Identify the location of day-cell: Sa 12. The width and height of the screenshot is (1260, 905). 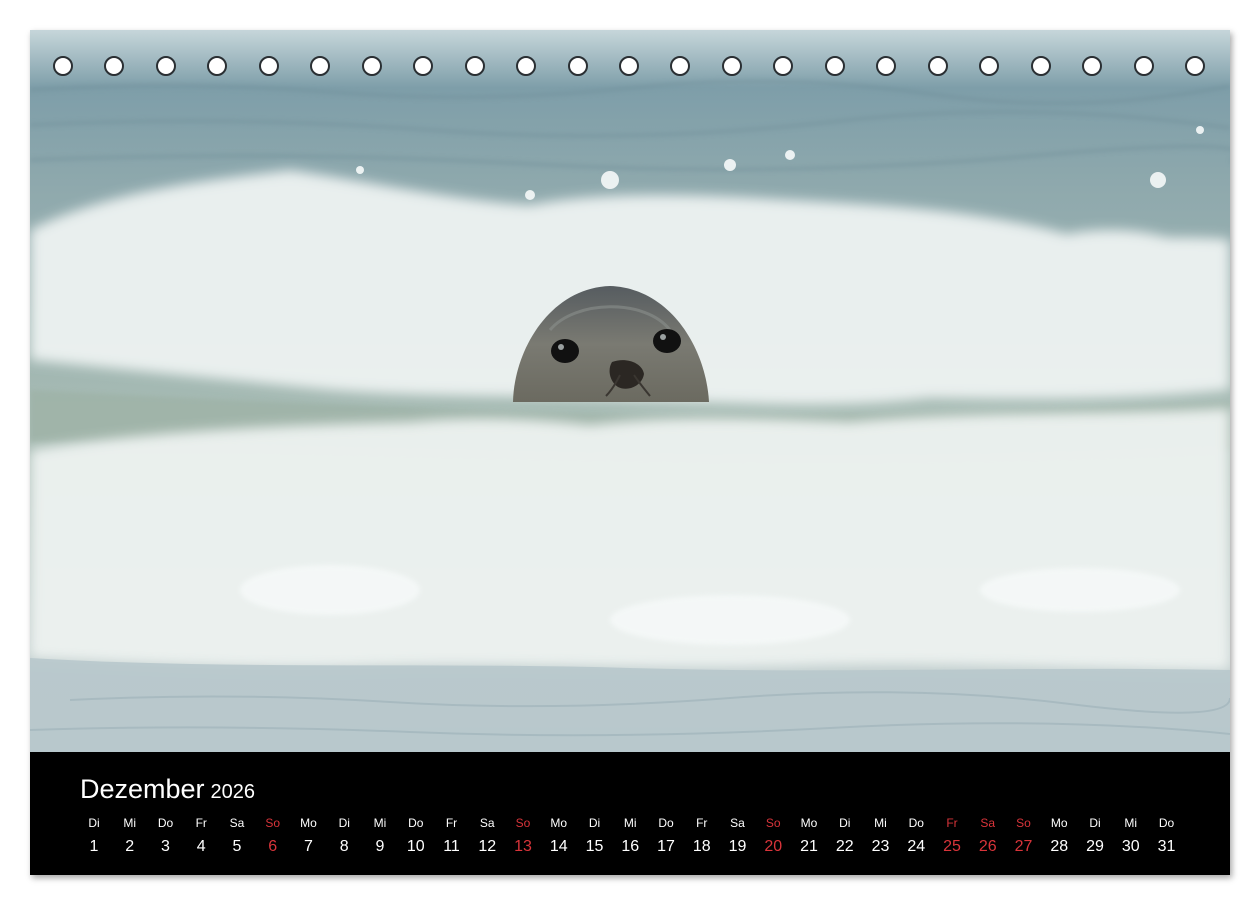
(487, 835).